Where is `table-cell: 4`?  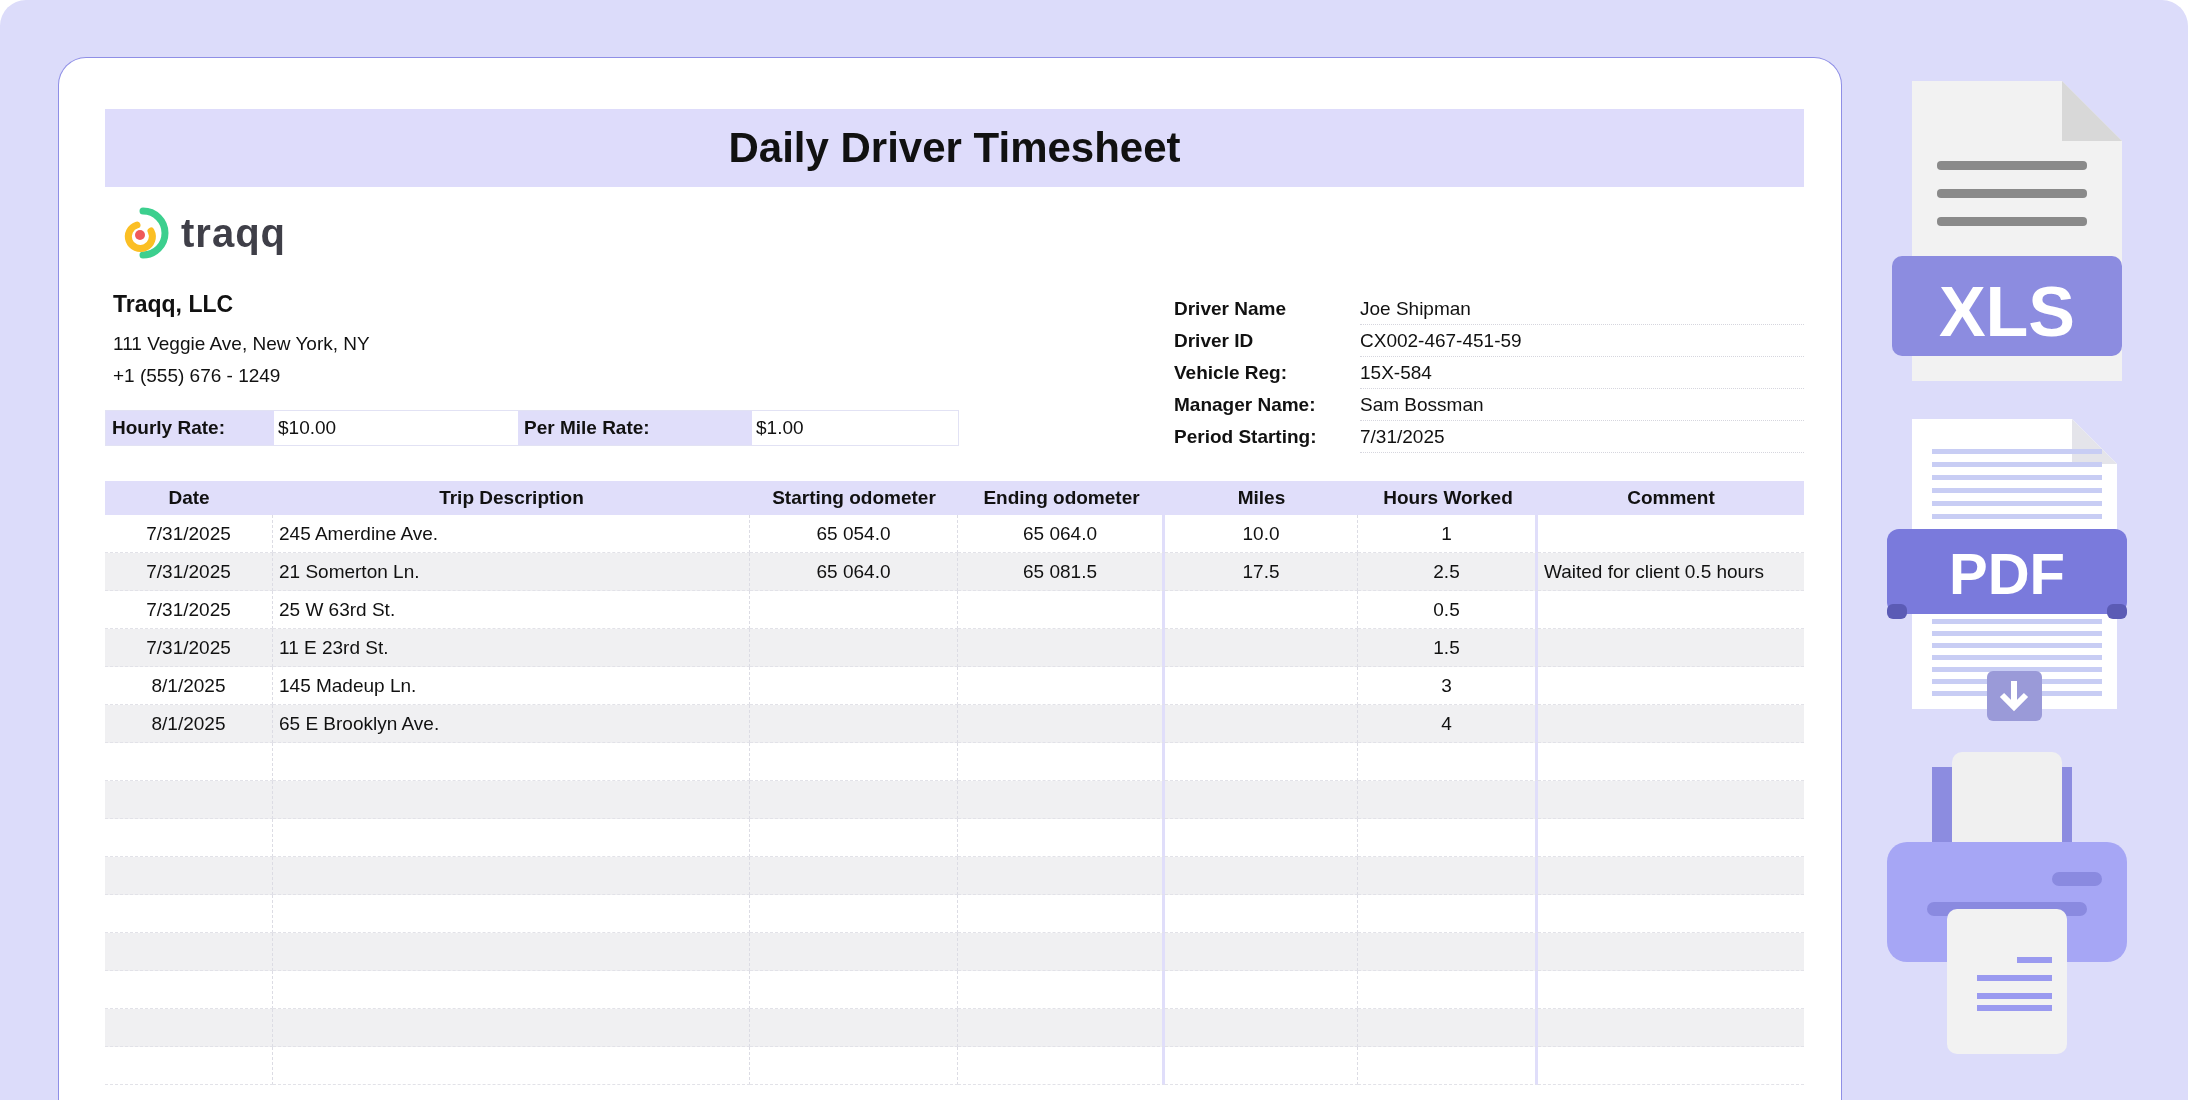
table-cell: 4 is located at coordinates (1448, 724).